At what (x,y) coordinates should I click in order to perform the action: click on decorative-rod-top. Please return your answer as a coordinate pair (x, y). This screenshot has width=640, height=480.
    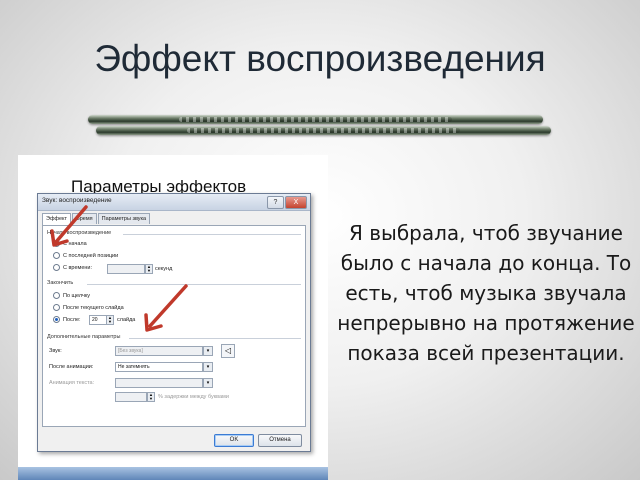
    Looking at the image, I should click on (315, 119).